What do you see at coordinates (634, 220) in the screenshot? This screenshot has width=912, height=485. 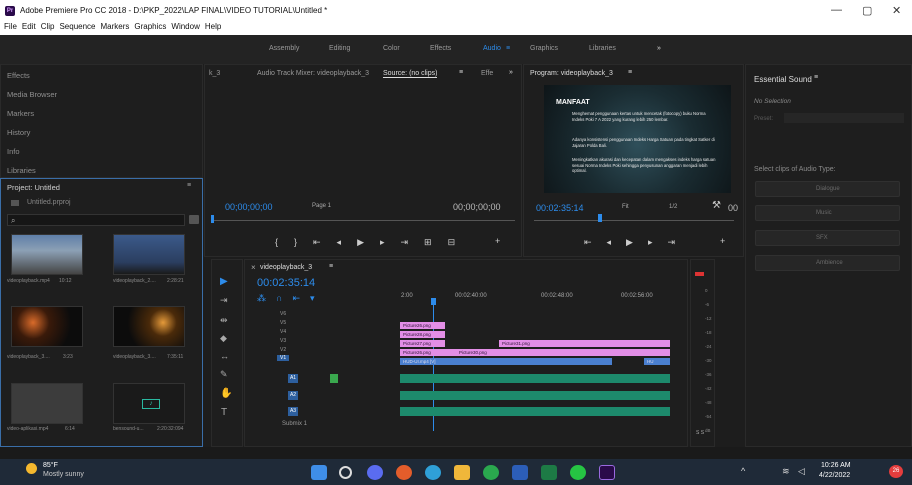 I see `program-scrub-bar` at bounding box center [634, 220].